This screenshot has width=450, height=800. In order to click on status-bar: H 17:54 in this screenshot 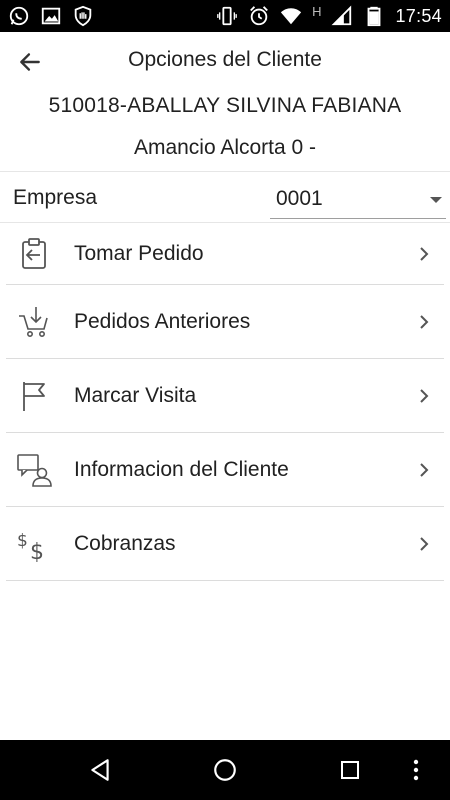, I will do `click(225, 16)`.